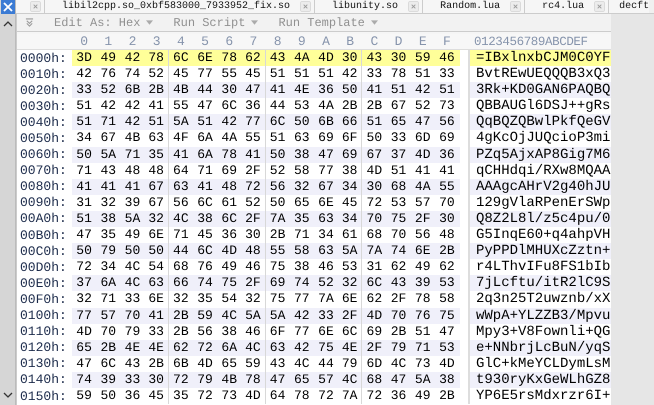 The image size is (654, 405). Describe the element at coordinates (229, 299) in the screenshot. I see `hex-byte: 54` at that location.